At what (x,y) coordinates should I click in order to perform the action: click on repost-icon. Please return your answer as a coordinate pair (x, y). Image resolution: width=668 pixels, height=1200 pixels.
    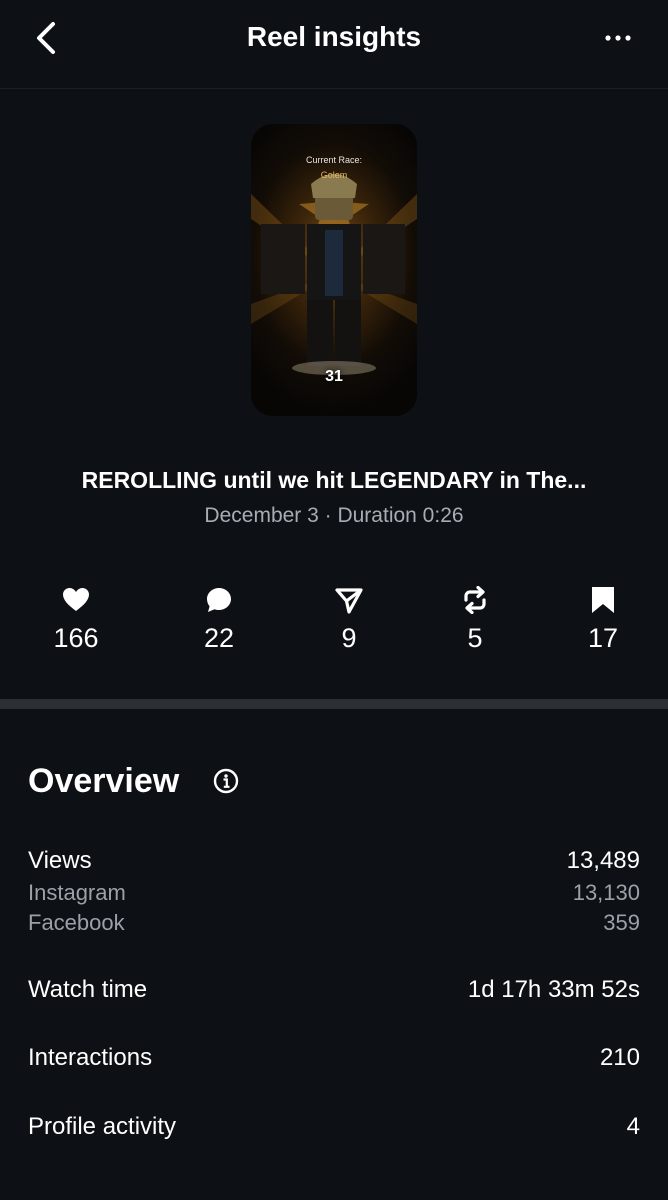
    Looking at the image, I should click on (475, 600).